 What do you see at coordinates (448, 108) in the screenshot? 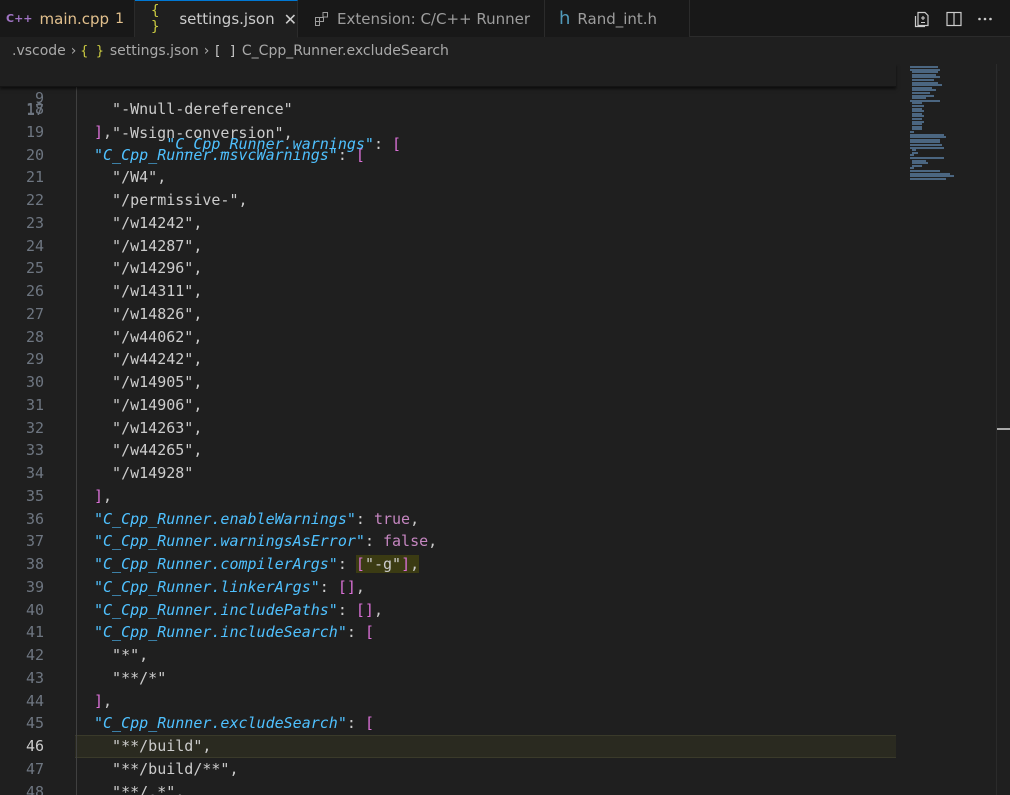
I see `sticky-scroll-header: 9 "C_Cpp_Runner.warnings": [` at bounding box center [448, 108].